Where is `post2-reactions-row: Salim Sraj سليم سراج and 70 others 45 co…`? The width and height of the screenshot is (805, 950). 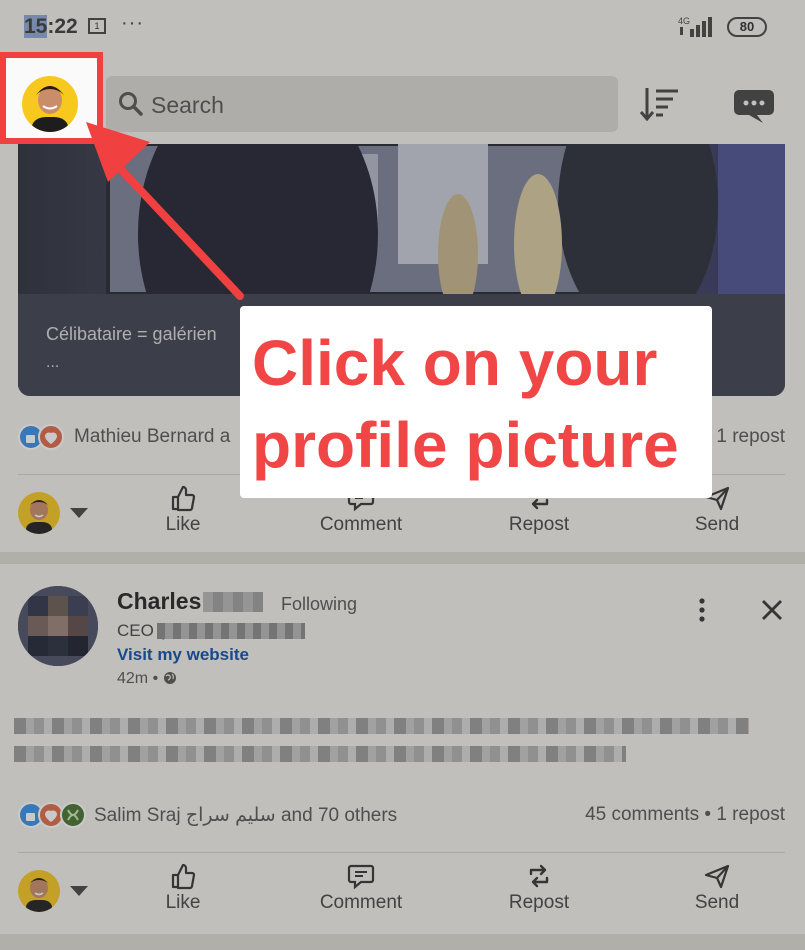
post2-reactions-row: Salim Sraj سليم سراج and 70 others 45 co… is located at coordinates (401, 815).